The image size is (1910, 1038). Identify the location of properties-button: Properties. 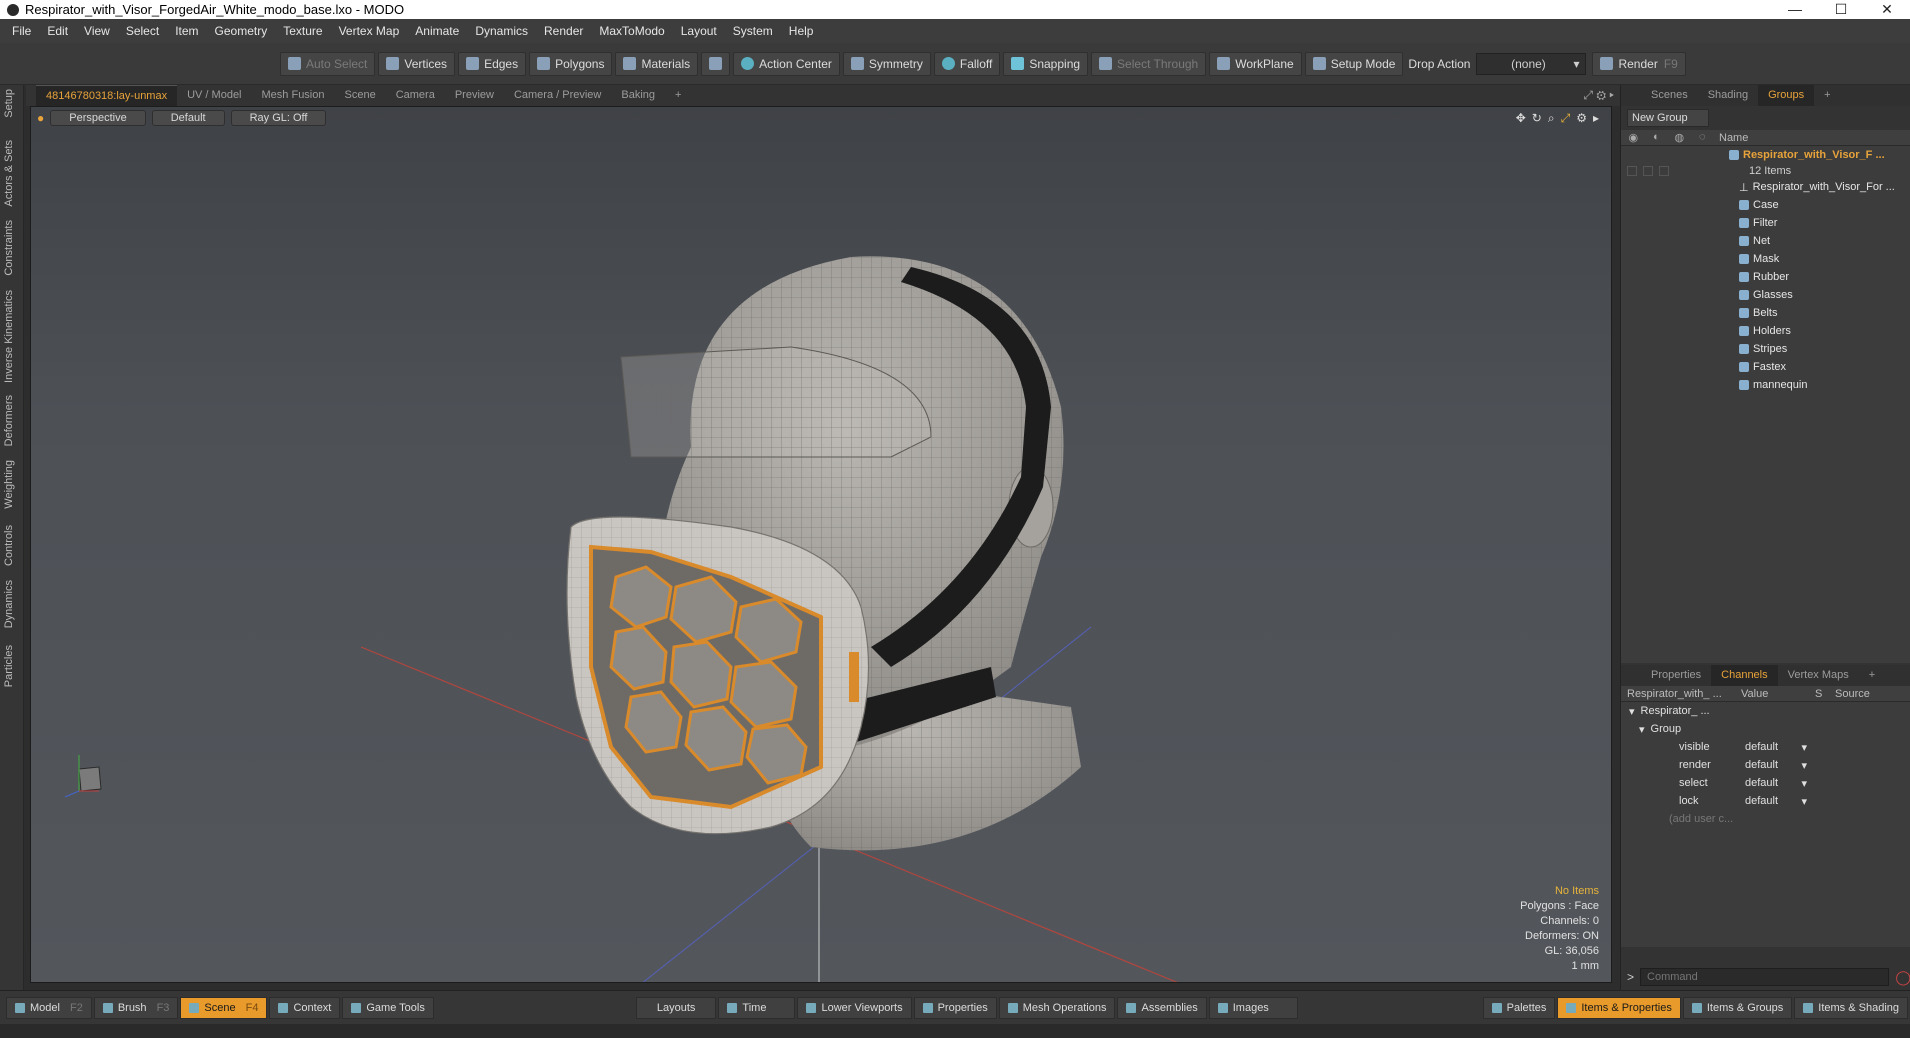
(955, 1007).